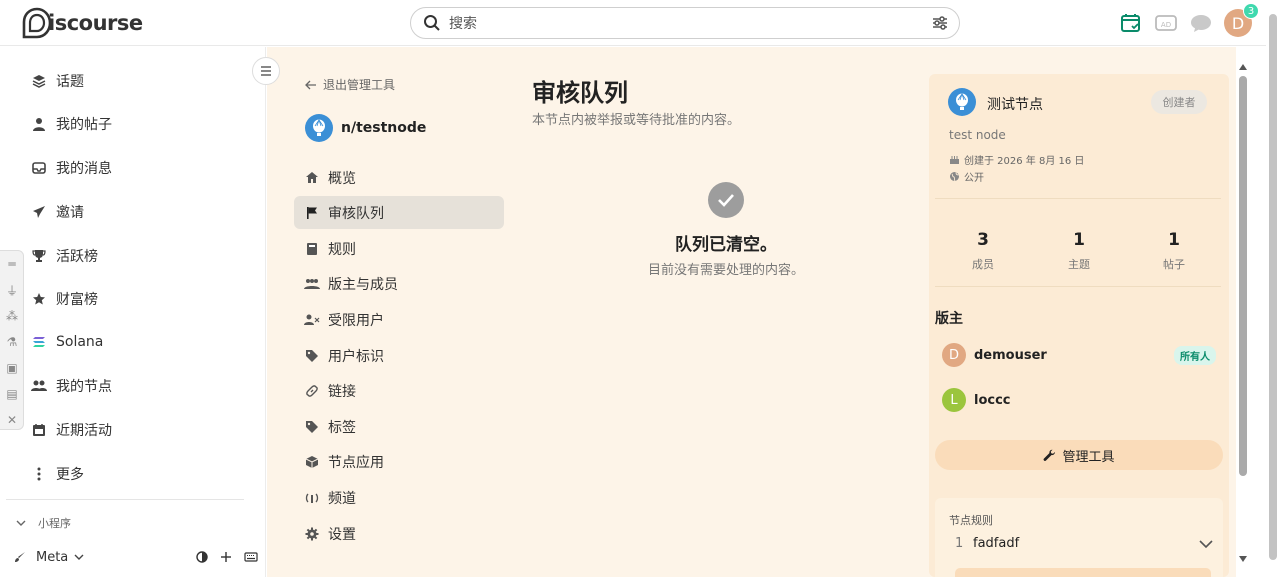 Image resolution: width=1280 pixels, height=577 pixels. What do you see at coordinates (342, 249) in the screenshot?
I see `admin-nav-label: 规则` at bounding box center [342, 249].